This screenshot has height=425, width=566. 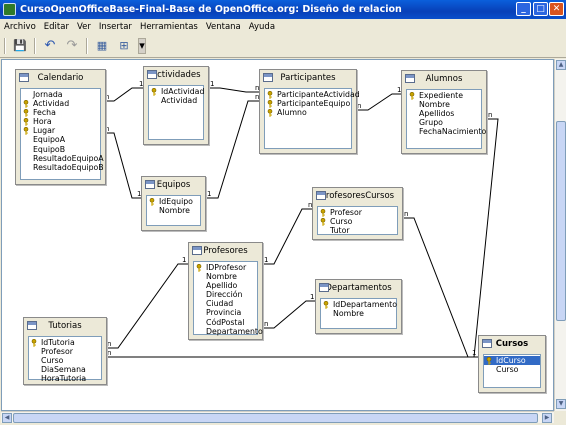 What do you see at coordinates (65, 326) in the screenshot?
I see `table-header: Tutorias` at bounding box center [65, 326].